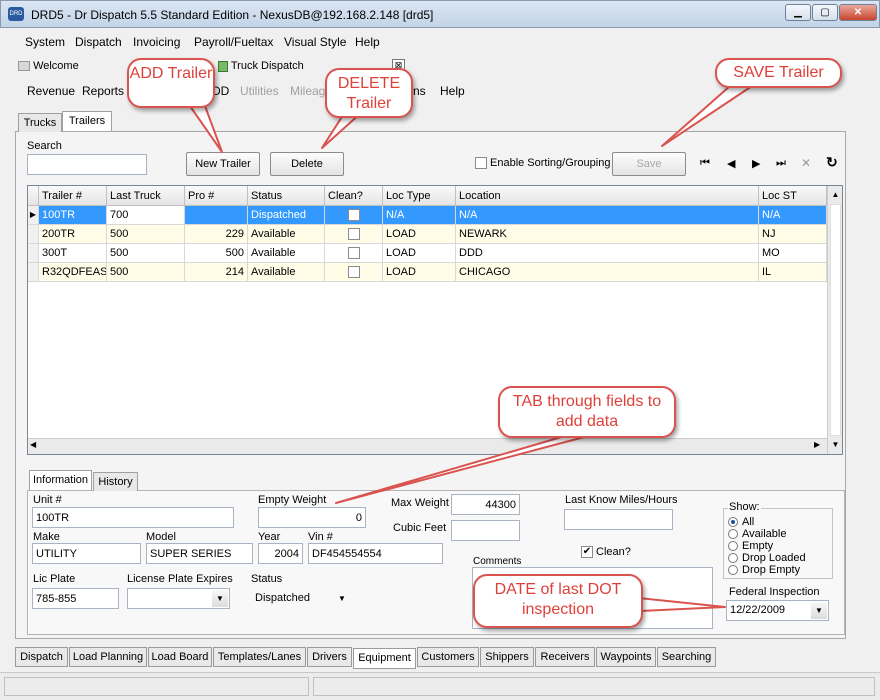 The width and height of the screenshot is (880, 700). I want to click on save-pointer, so click(707, 116).